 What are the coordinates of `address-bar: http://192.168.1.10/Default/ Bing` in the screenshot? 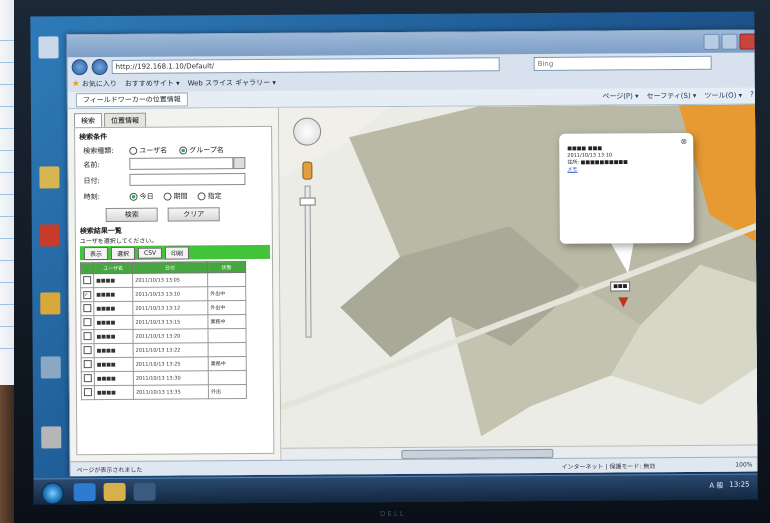 It's located at (413, 65).